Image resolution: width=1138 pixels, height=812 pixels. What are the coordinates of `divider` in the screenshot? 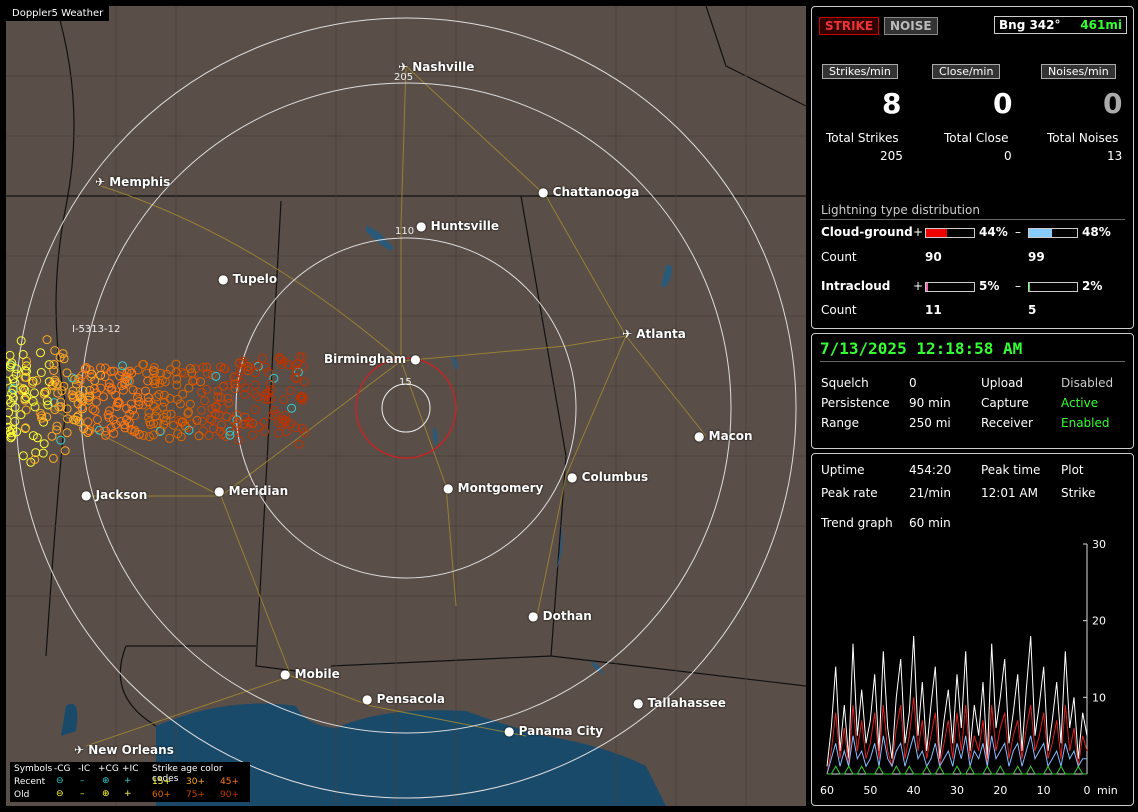 It's located at (972, 361).